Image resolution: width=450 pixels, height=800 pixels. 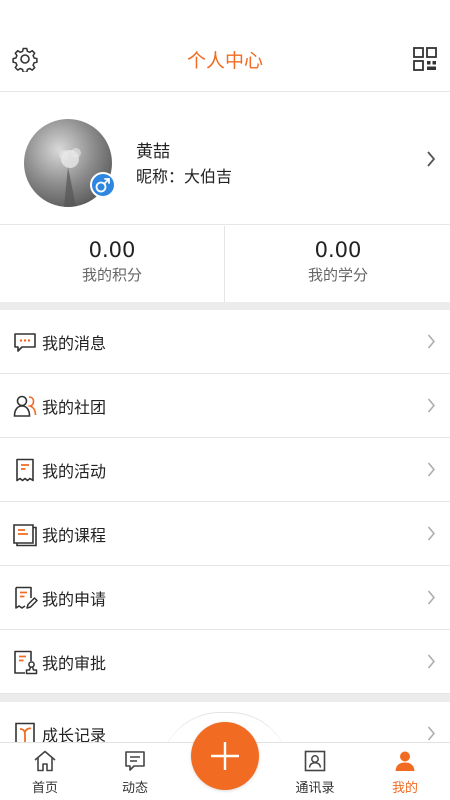 I want to click on add-button, so click(x=225, y=756).